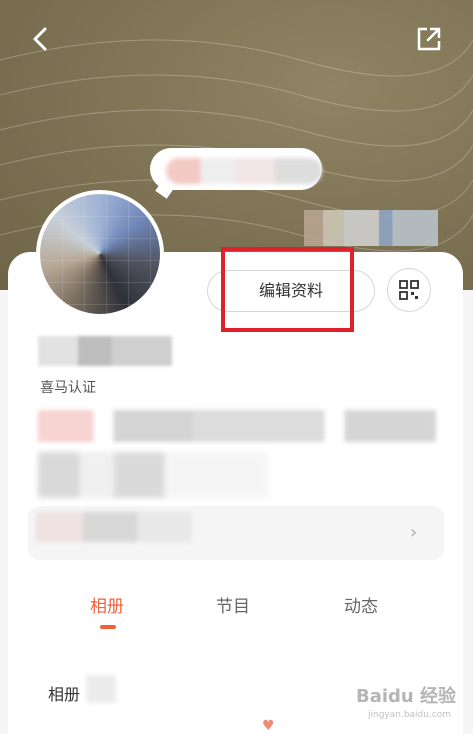 Image resolution: width=473 pixels, height=734 pixels. I want to click on share-out-icon, so click(429, 39).